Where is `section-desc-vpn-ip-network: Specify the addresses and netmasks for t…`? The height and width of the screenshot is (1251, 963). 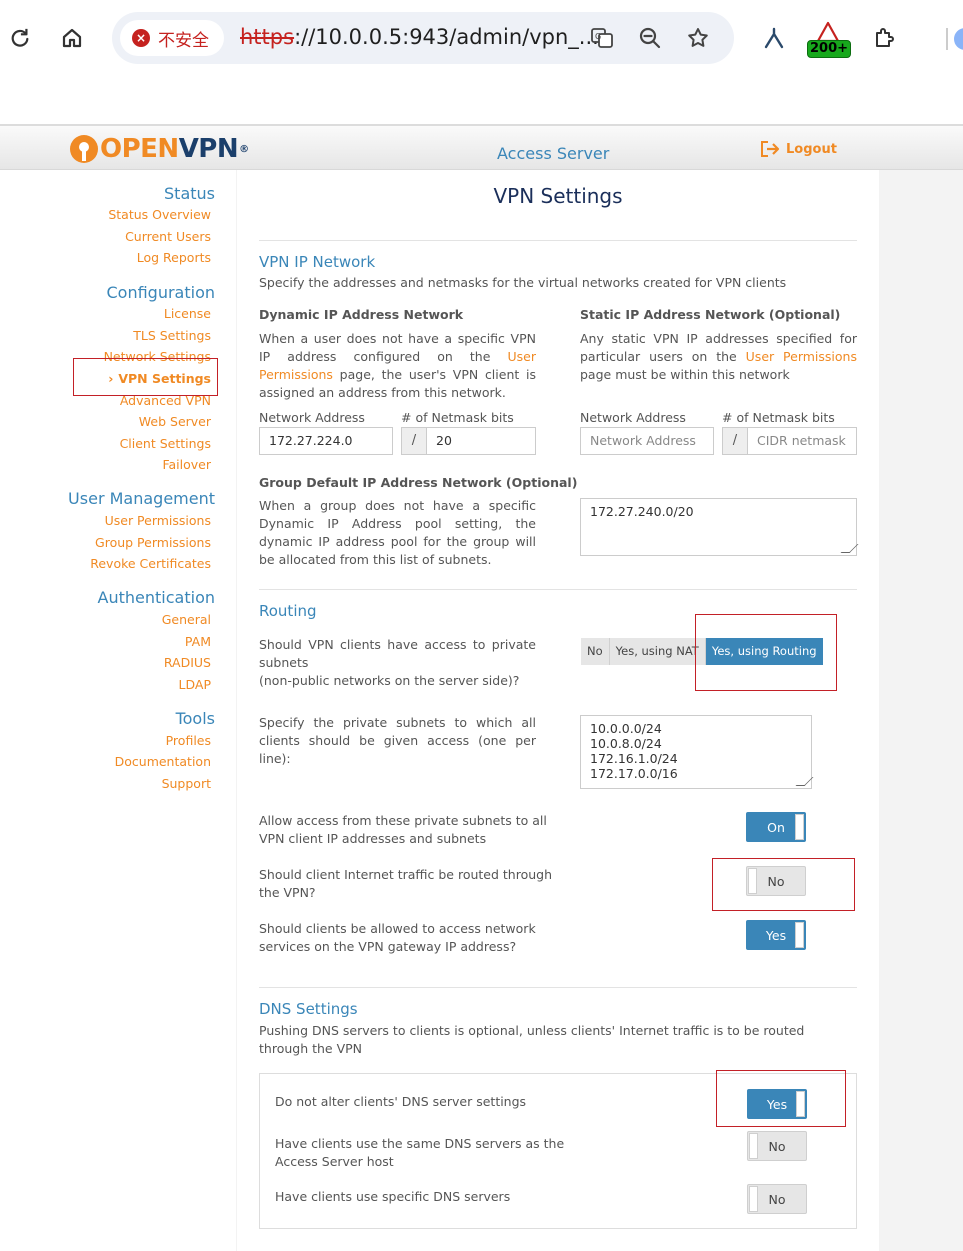
section-desc-vpn-ip-network: Specify the addresses and netmasks for t… is located at coordinates (523, 282).